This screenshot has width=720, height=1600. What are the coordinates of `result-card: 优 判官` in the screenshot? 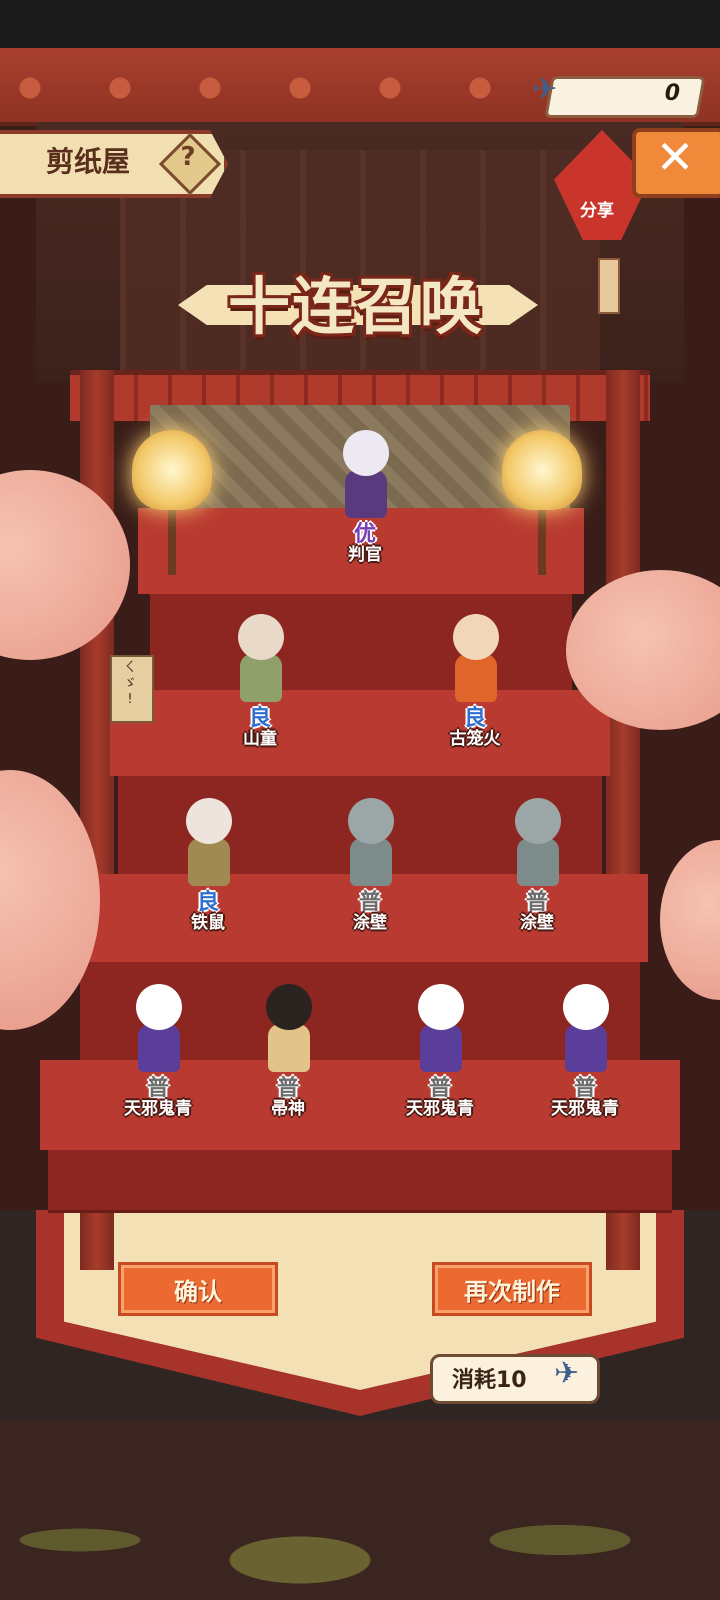 It's located at (365, 488).